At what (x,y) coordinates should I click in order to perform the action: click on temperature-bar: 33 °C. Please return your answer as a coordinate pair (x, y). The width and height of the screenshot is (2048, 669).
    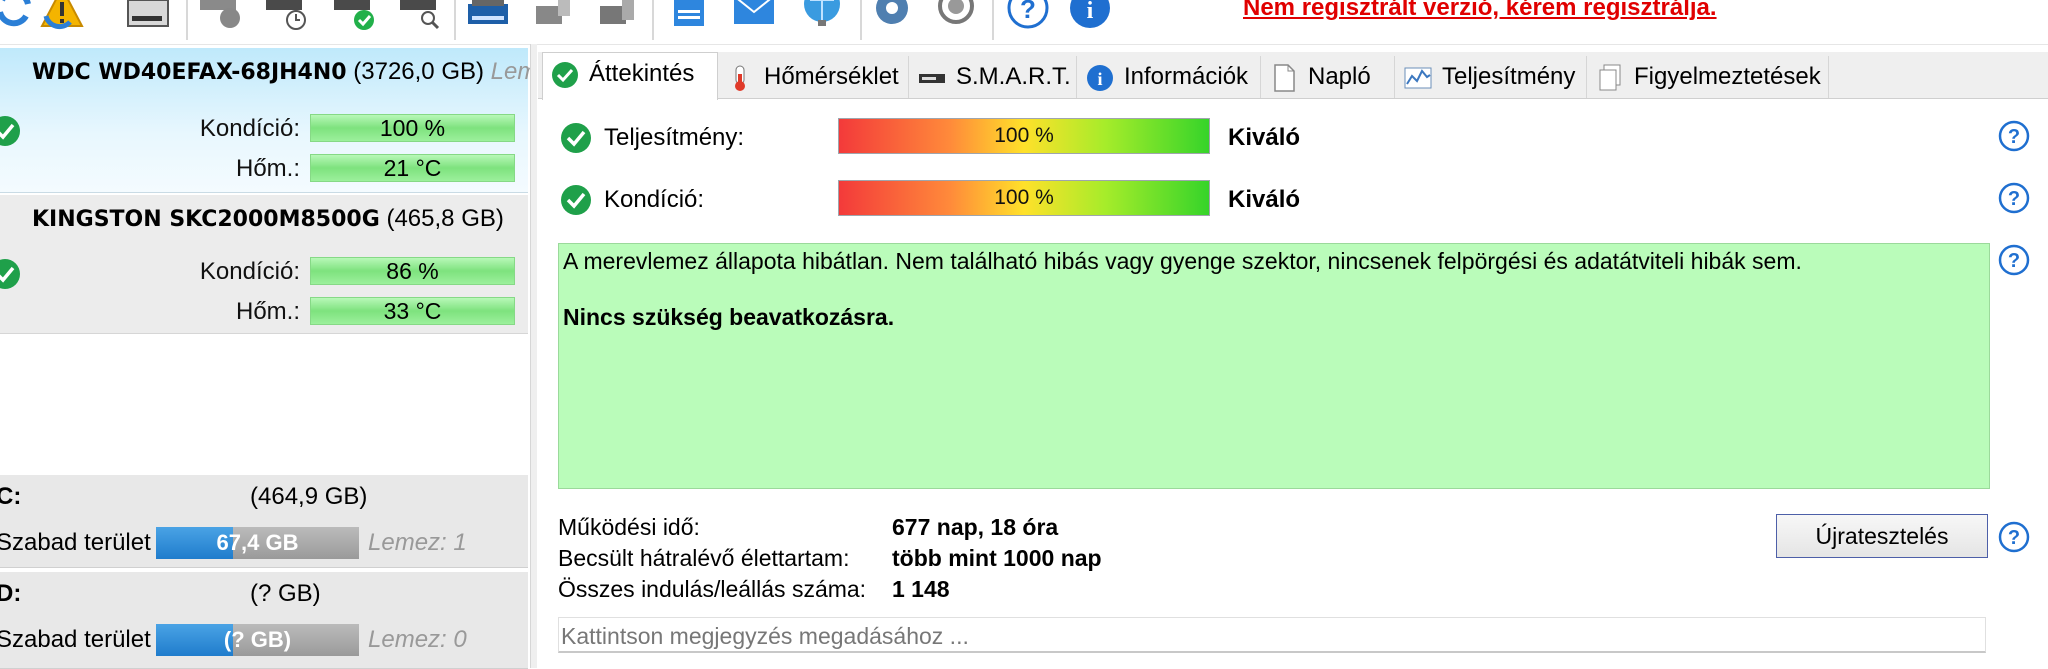
    Looking at the image, I should click on (412, 311).